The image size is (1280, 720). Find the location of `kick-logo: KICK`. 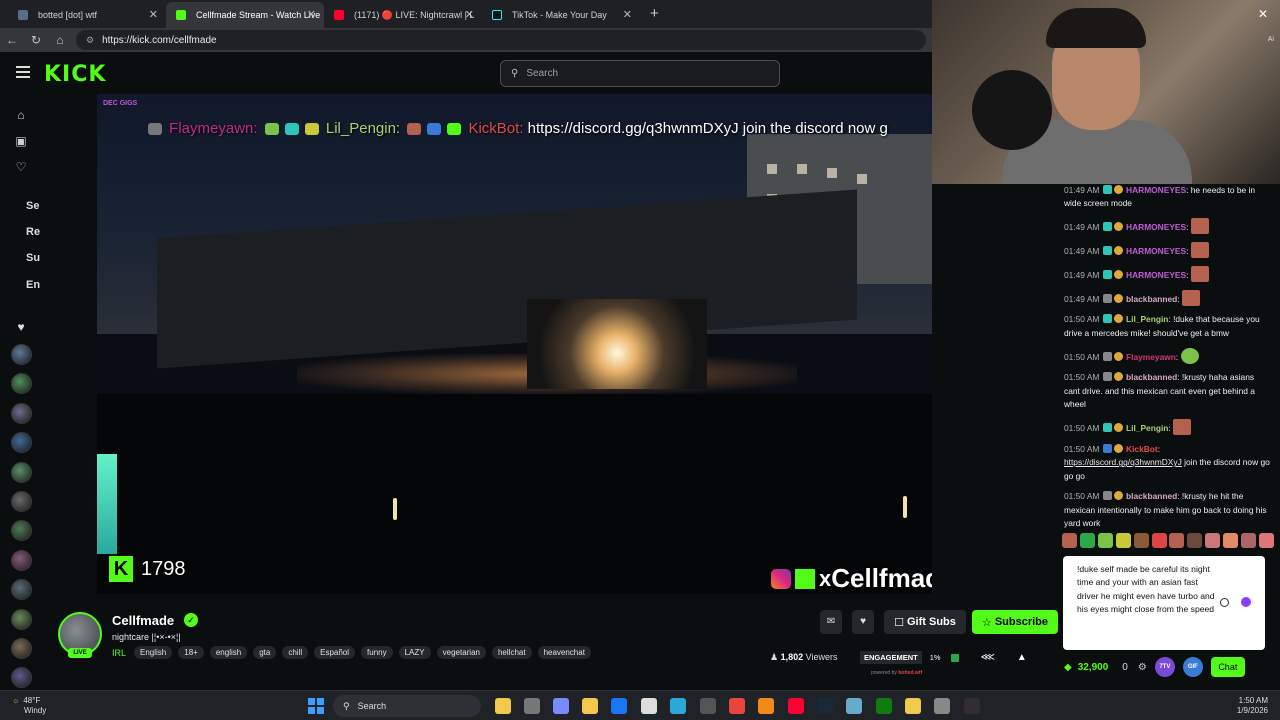

kick-logo: KICK is located at coordinates (75, 74).